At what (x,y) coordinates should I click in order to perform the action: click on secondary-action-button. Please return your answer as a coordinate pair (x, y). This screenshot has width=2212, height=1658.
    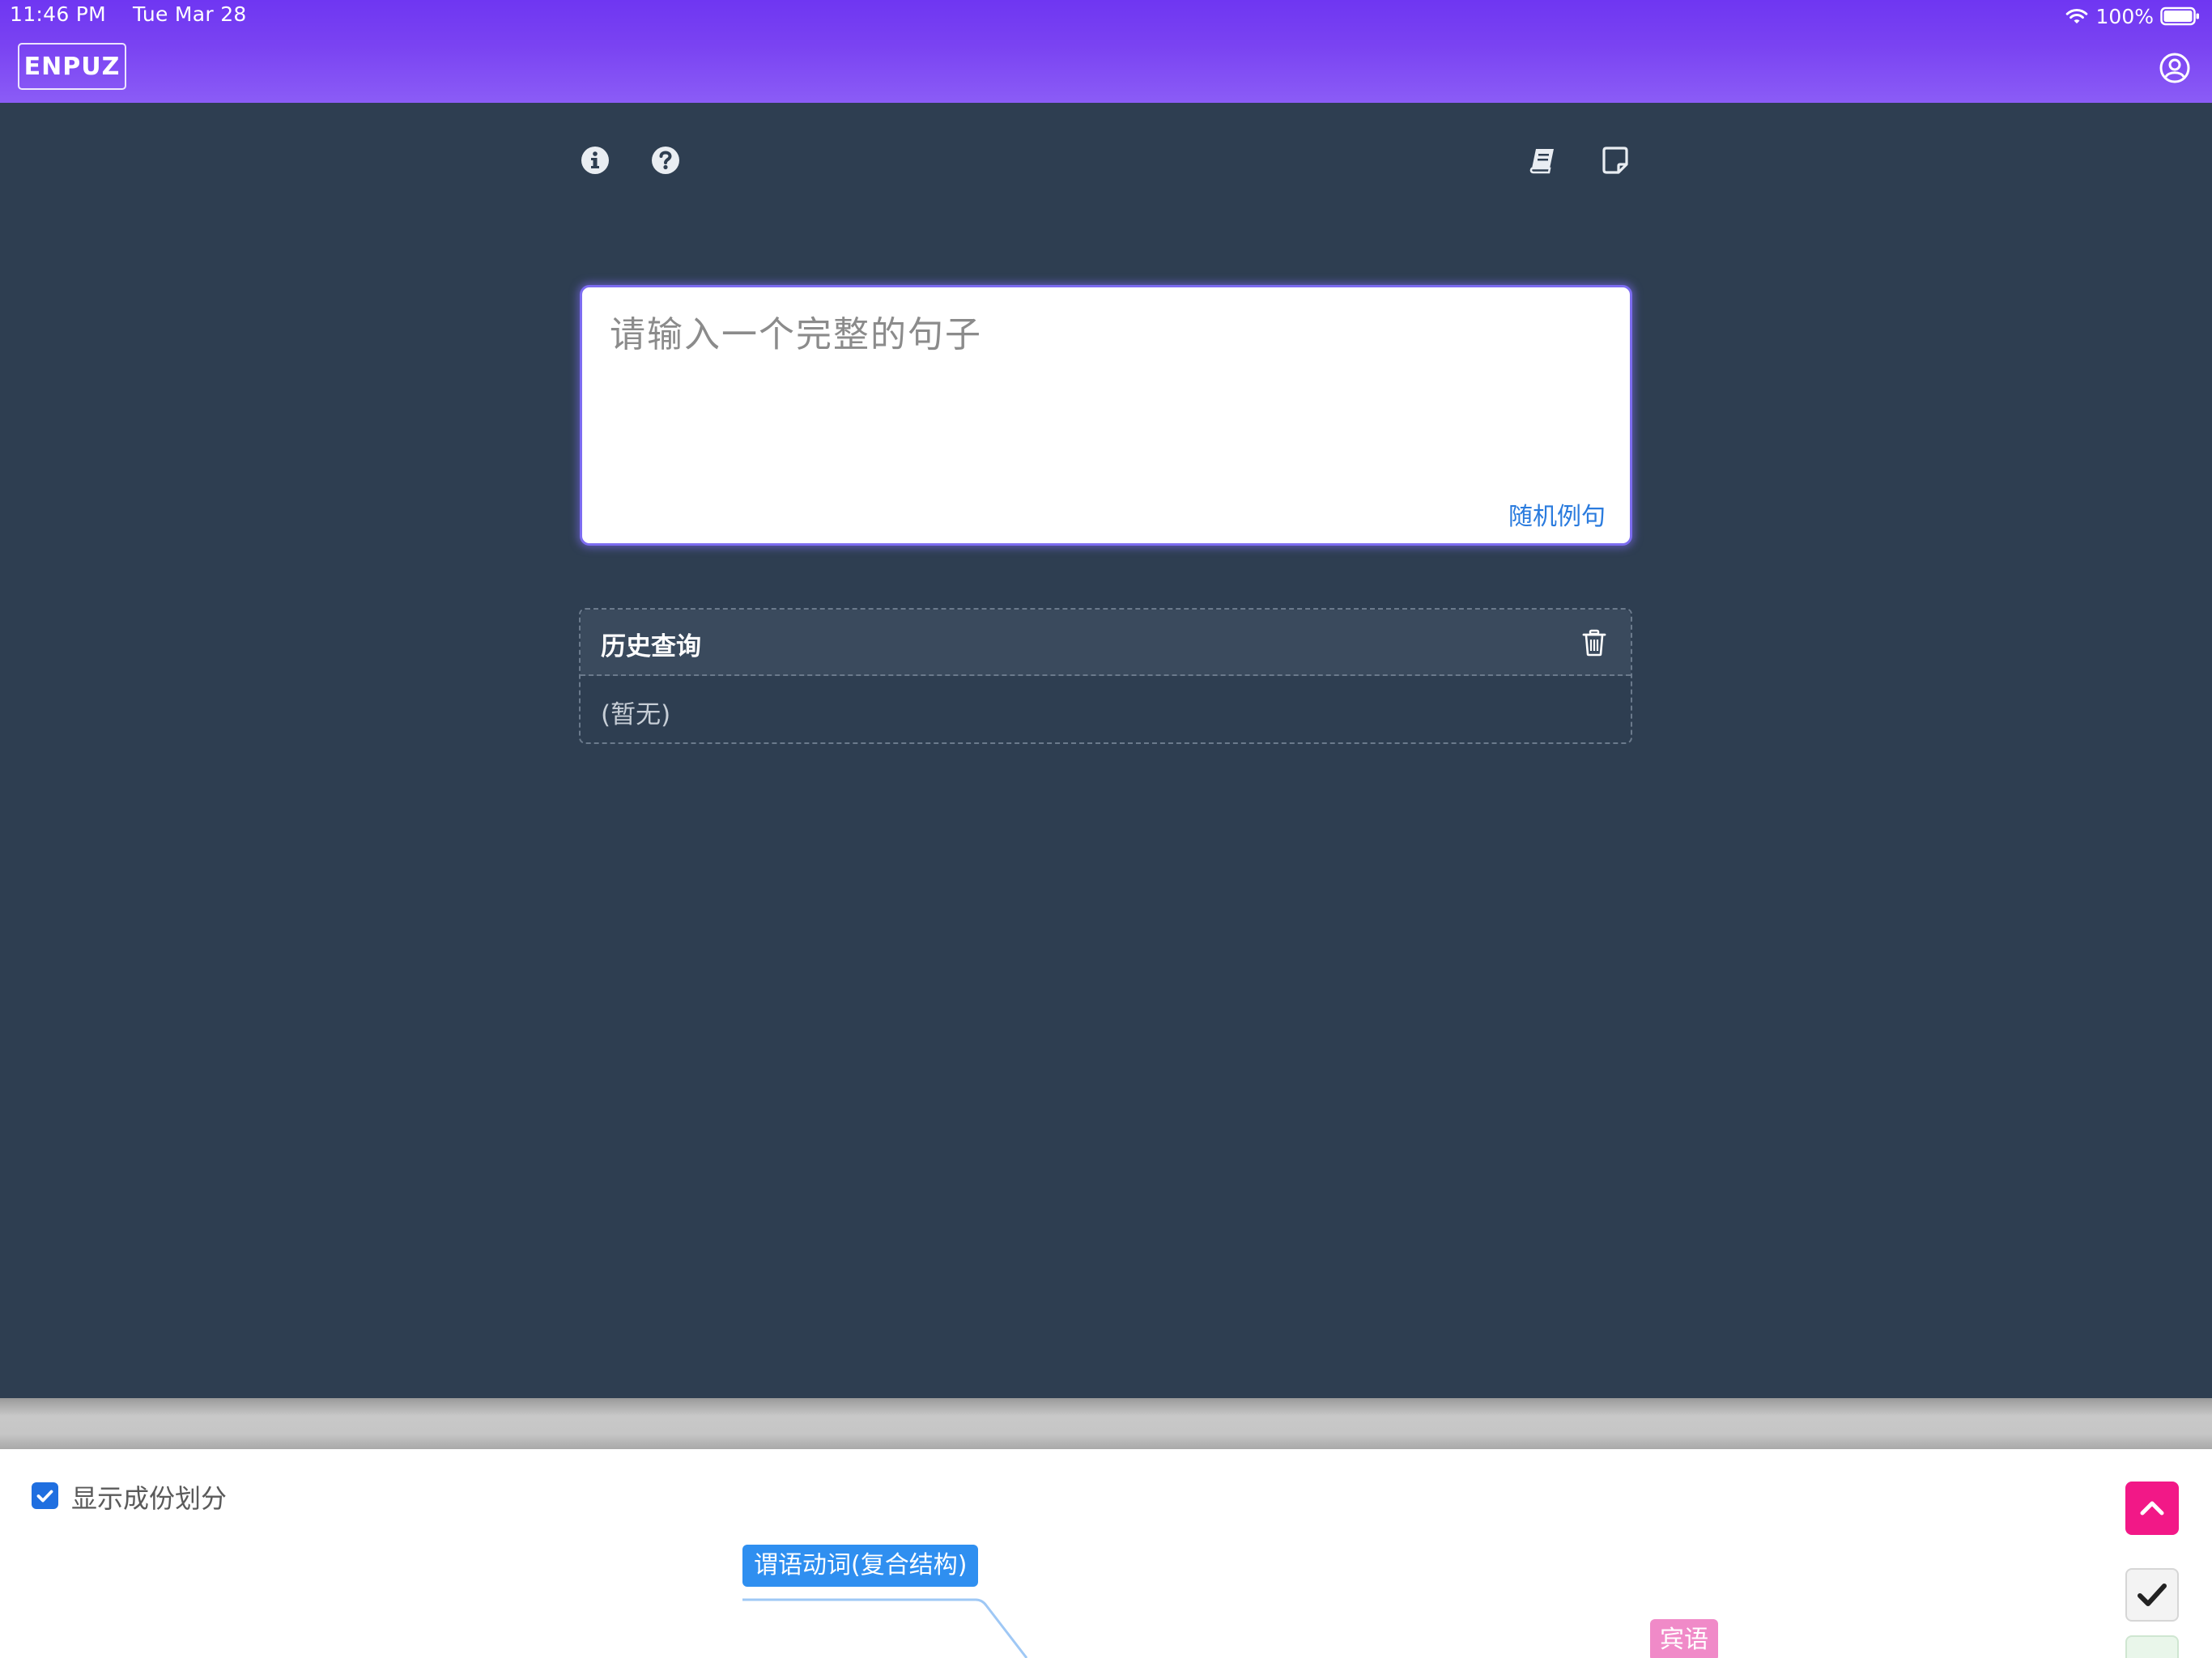
    Looking at the image, I should click on (2152, 1646).